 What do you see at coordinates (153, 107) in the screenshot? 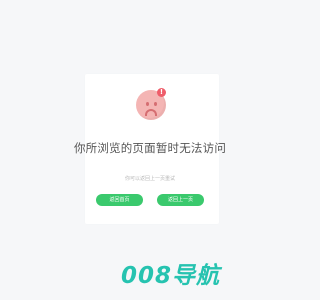
I see `sad-face-icon: !` at bounding box center [153, 107].